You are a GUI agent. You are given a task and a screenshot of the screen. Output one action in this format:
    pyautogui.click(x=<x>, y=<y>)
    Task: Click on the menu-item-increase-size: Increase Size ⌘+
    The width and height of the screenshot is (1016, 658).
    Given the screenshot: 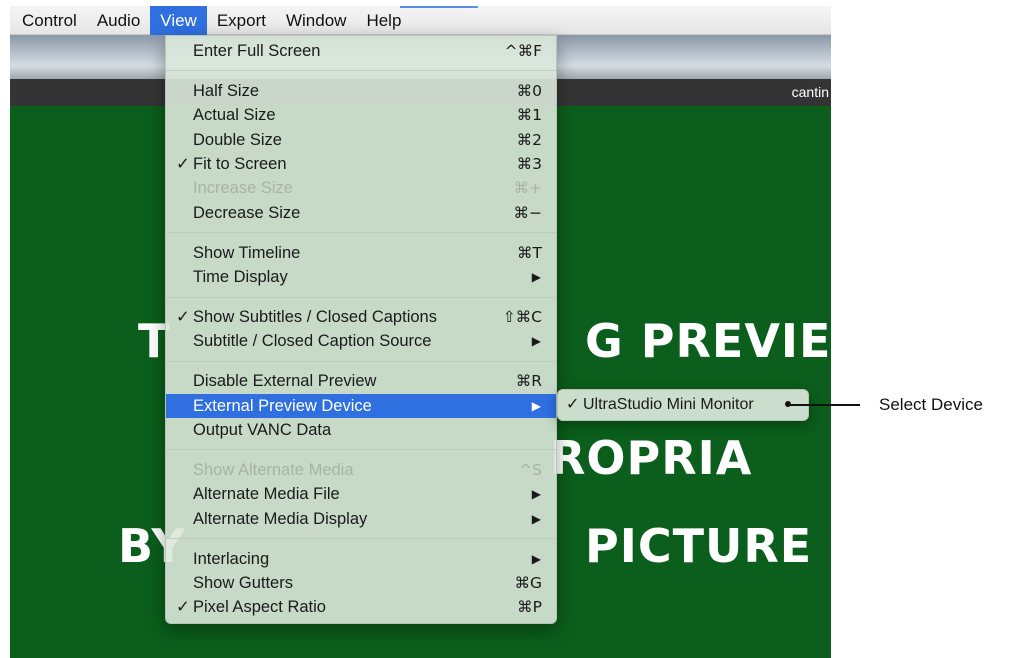 What is the action you would take?
    pyautogui.click(x=361, y=188)
    